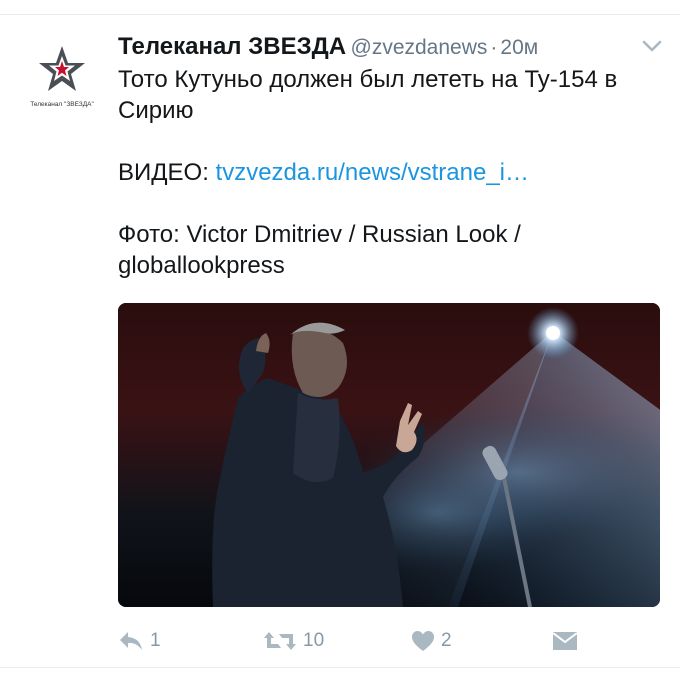  I want to click on reply-count: 1, so click(155, 640).